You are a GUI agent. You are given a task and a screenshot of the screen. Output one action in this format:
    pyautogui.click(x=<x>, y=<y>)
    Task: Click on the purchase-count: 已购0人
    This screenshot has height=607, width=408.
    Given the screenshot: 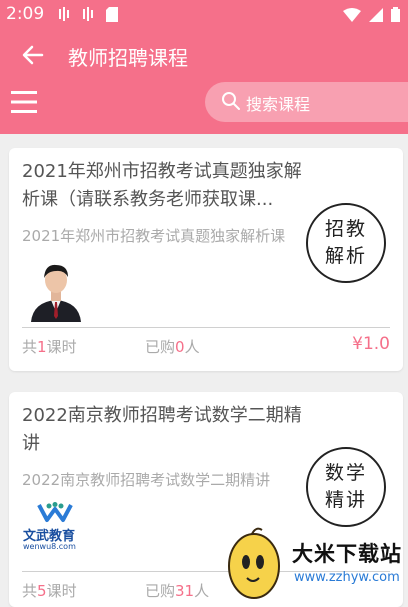 What is the action you would take?
    pyautogui.click(x=172, y=347)
    